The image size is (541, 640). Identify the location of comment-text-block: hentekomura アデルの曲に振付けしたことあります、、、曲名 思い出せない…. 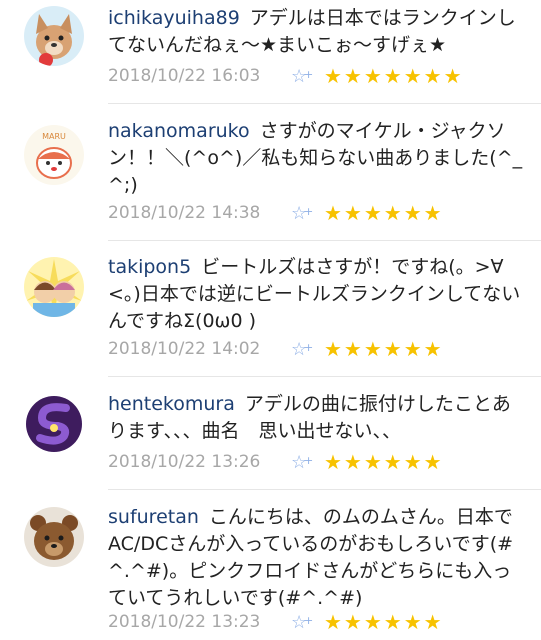
(316, 418).